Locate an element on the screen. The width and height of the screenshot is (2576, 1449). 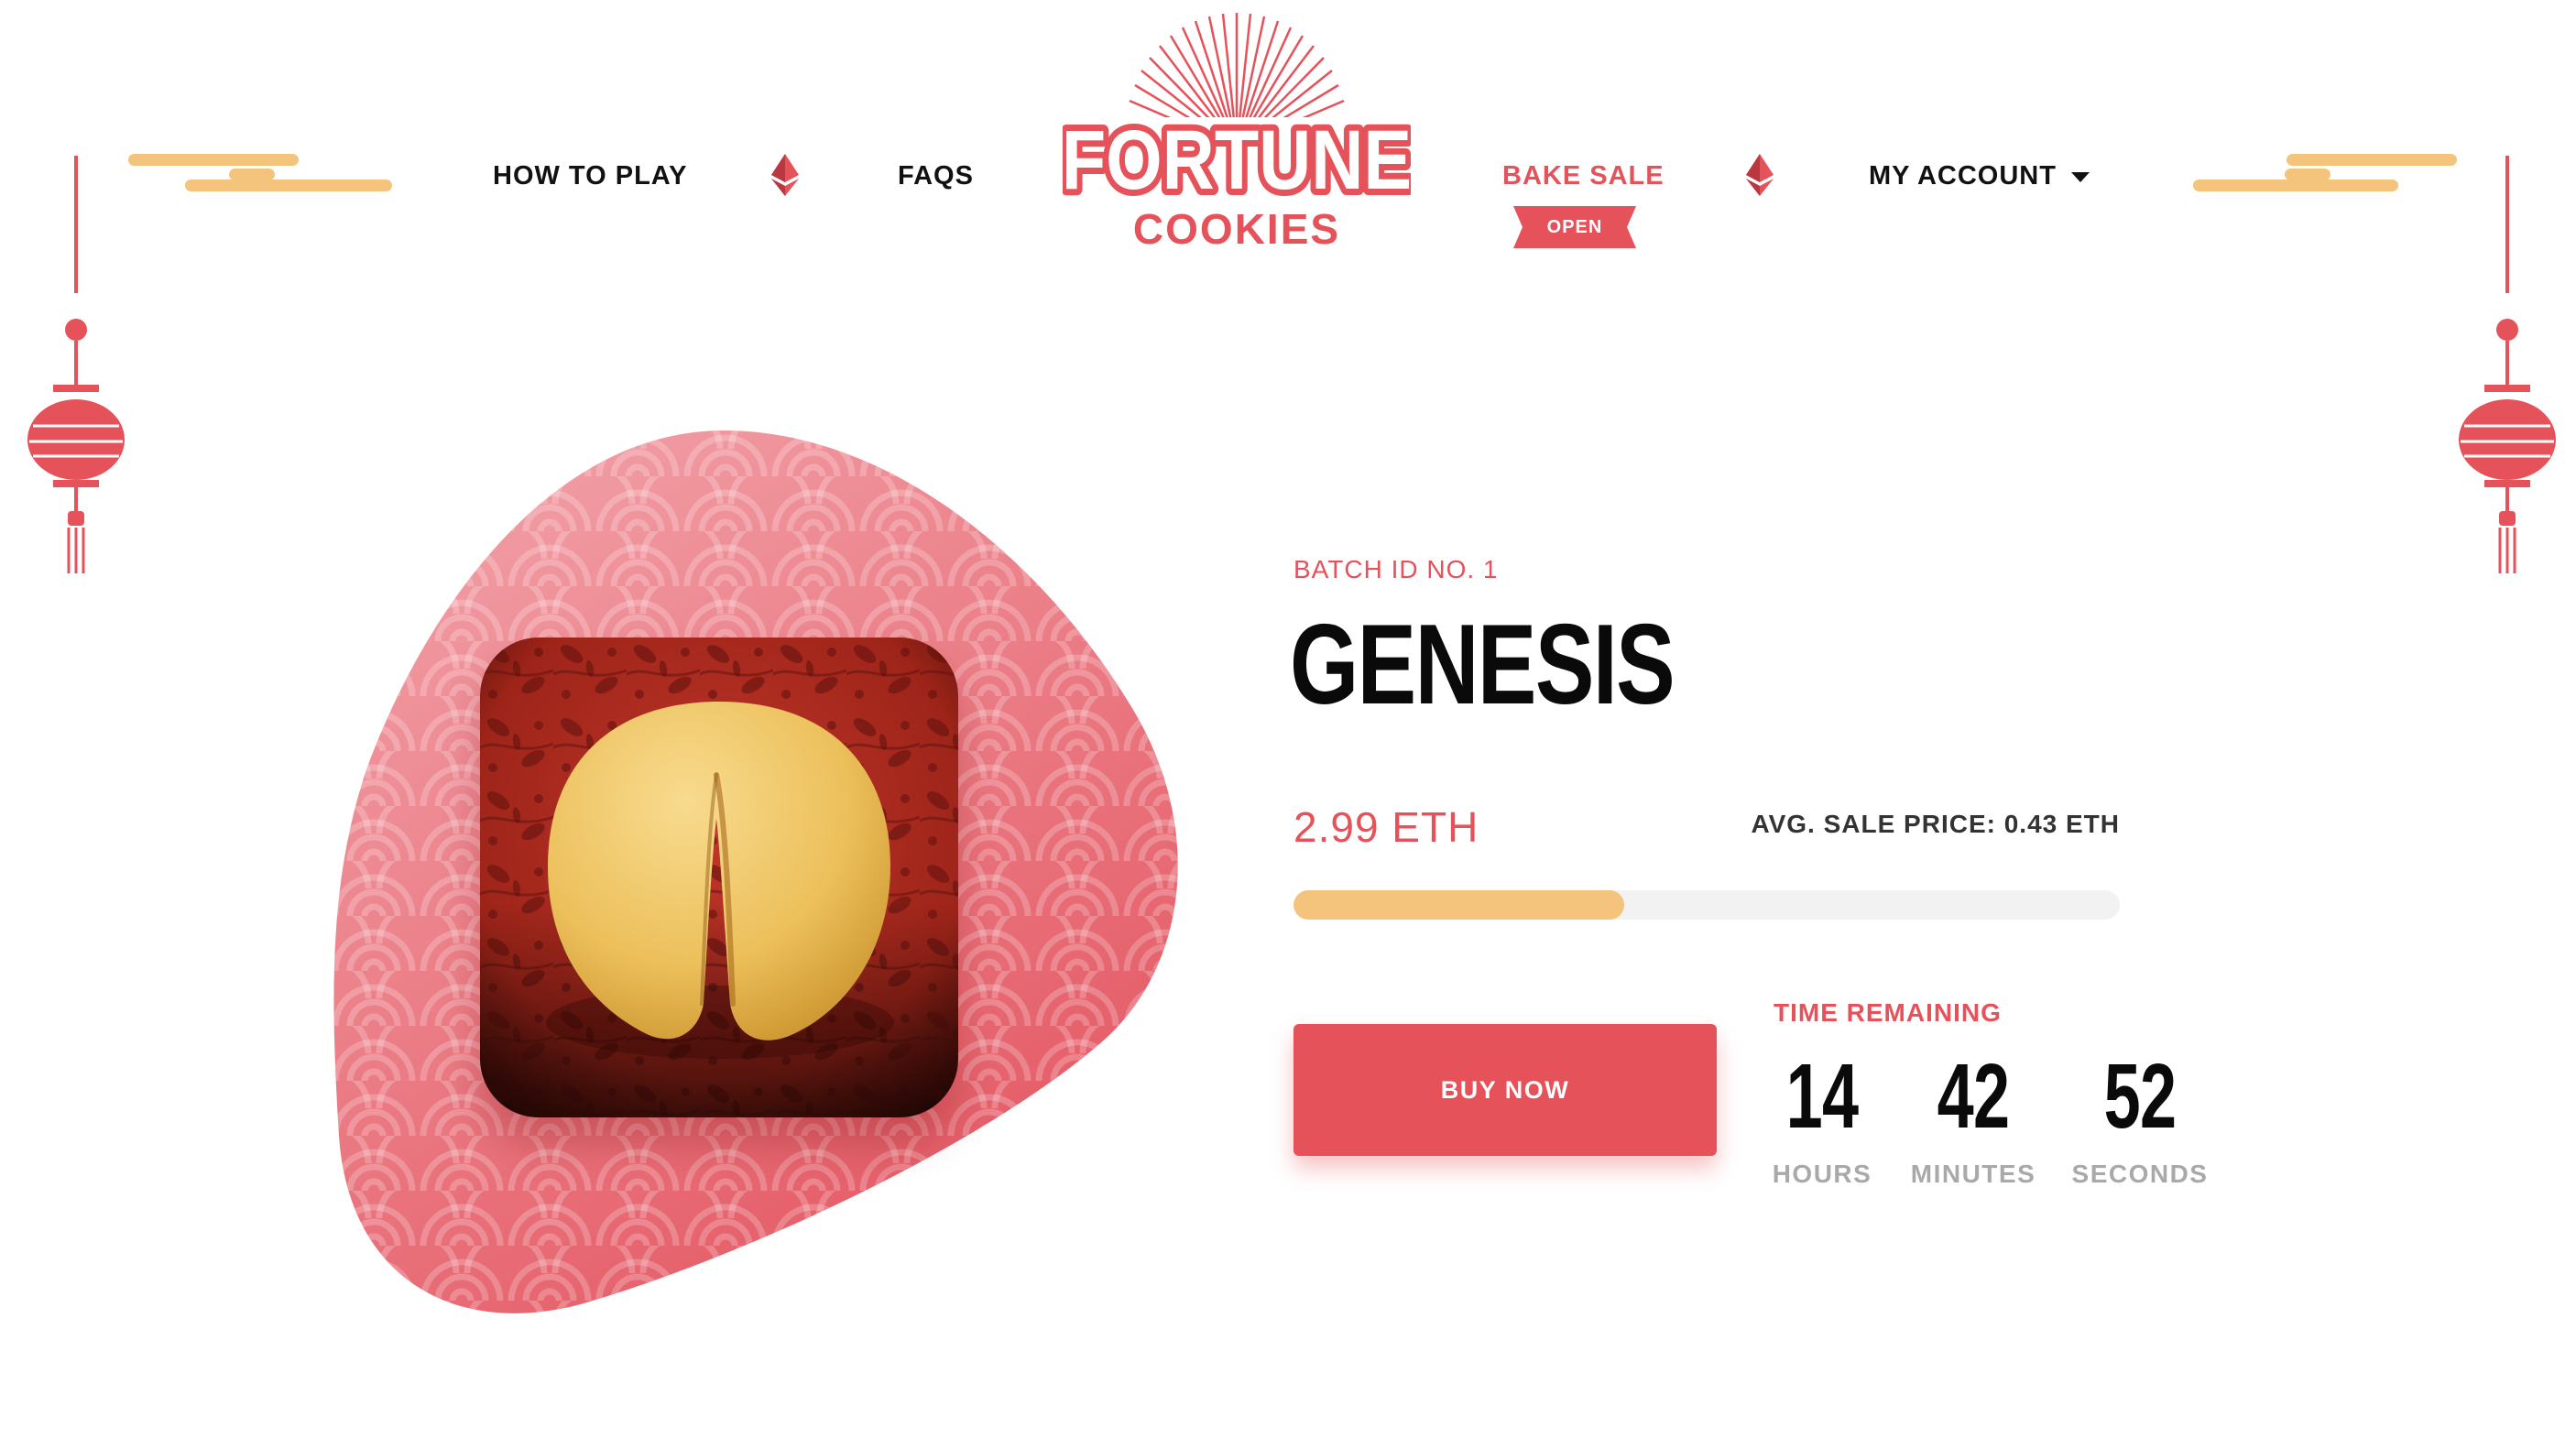
countdown-seconds: 52 SECONDS is located at coordinates (2140, 1117).